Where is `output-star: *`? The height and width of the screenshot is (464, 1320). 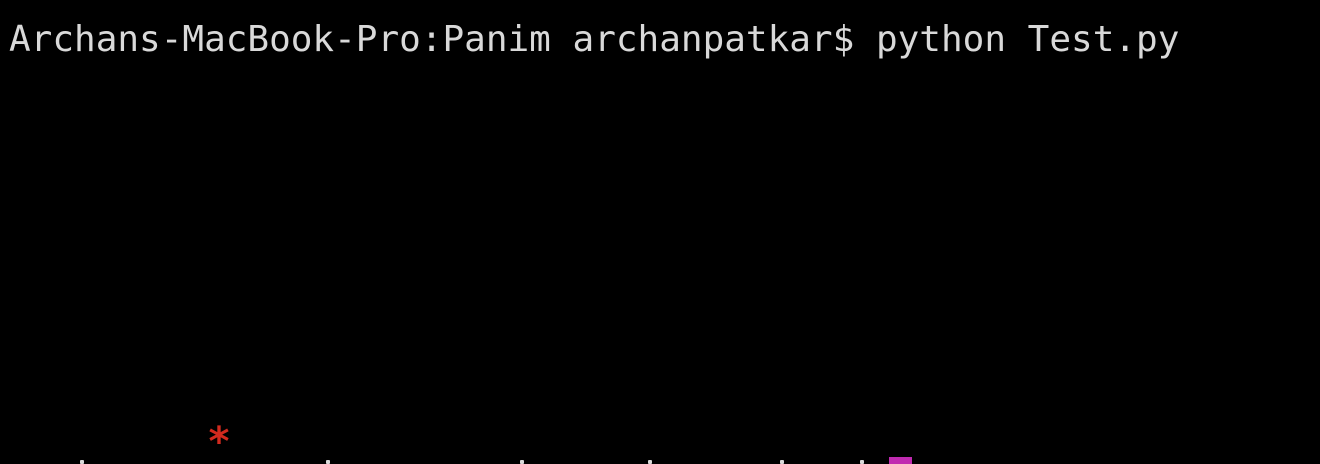
output-star: * is located at coordinates (219, 441).